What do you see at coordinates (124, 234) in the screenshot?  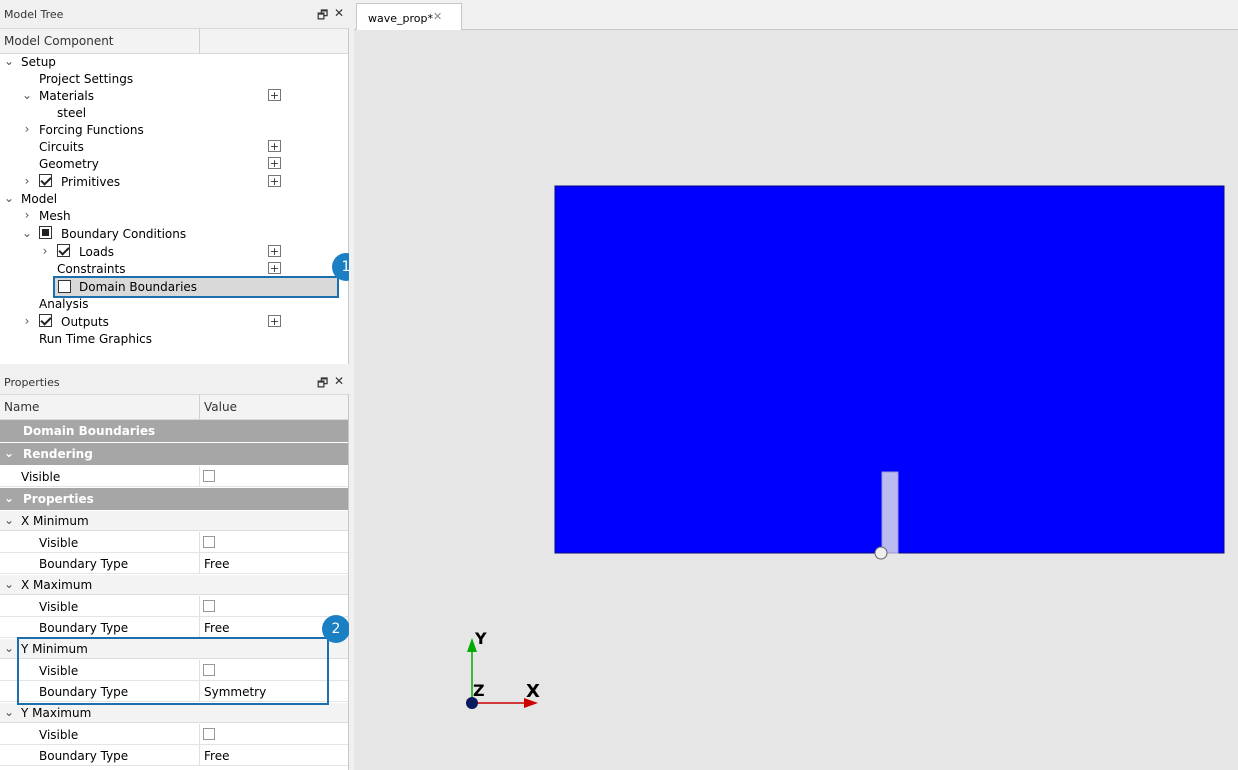 I see `tree-label: Boundary Conditions` at bounding box center [124, 234].